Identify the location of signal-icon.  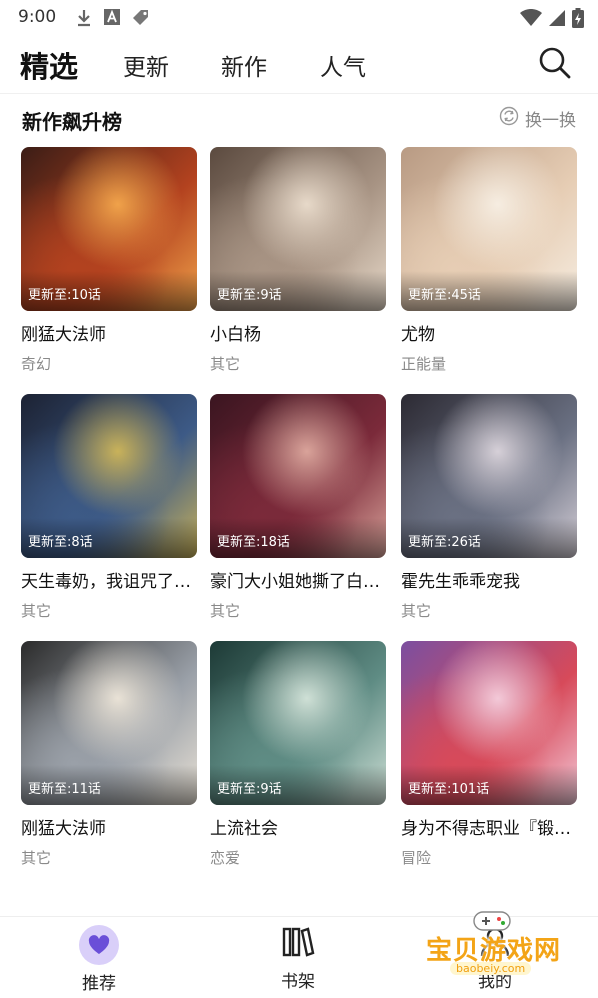
(557, 20).